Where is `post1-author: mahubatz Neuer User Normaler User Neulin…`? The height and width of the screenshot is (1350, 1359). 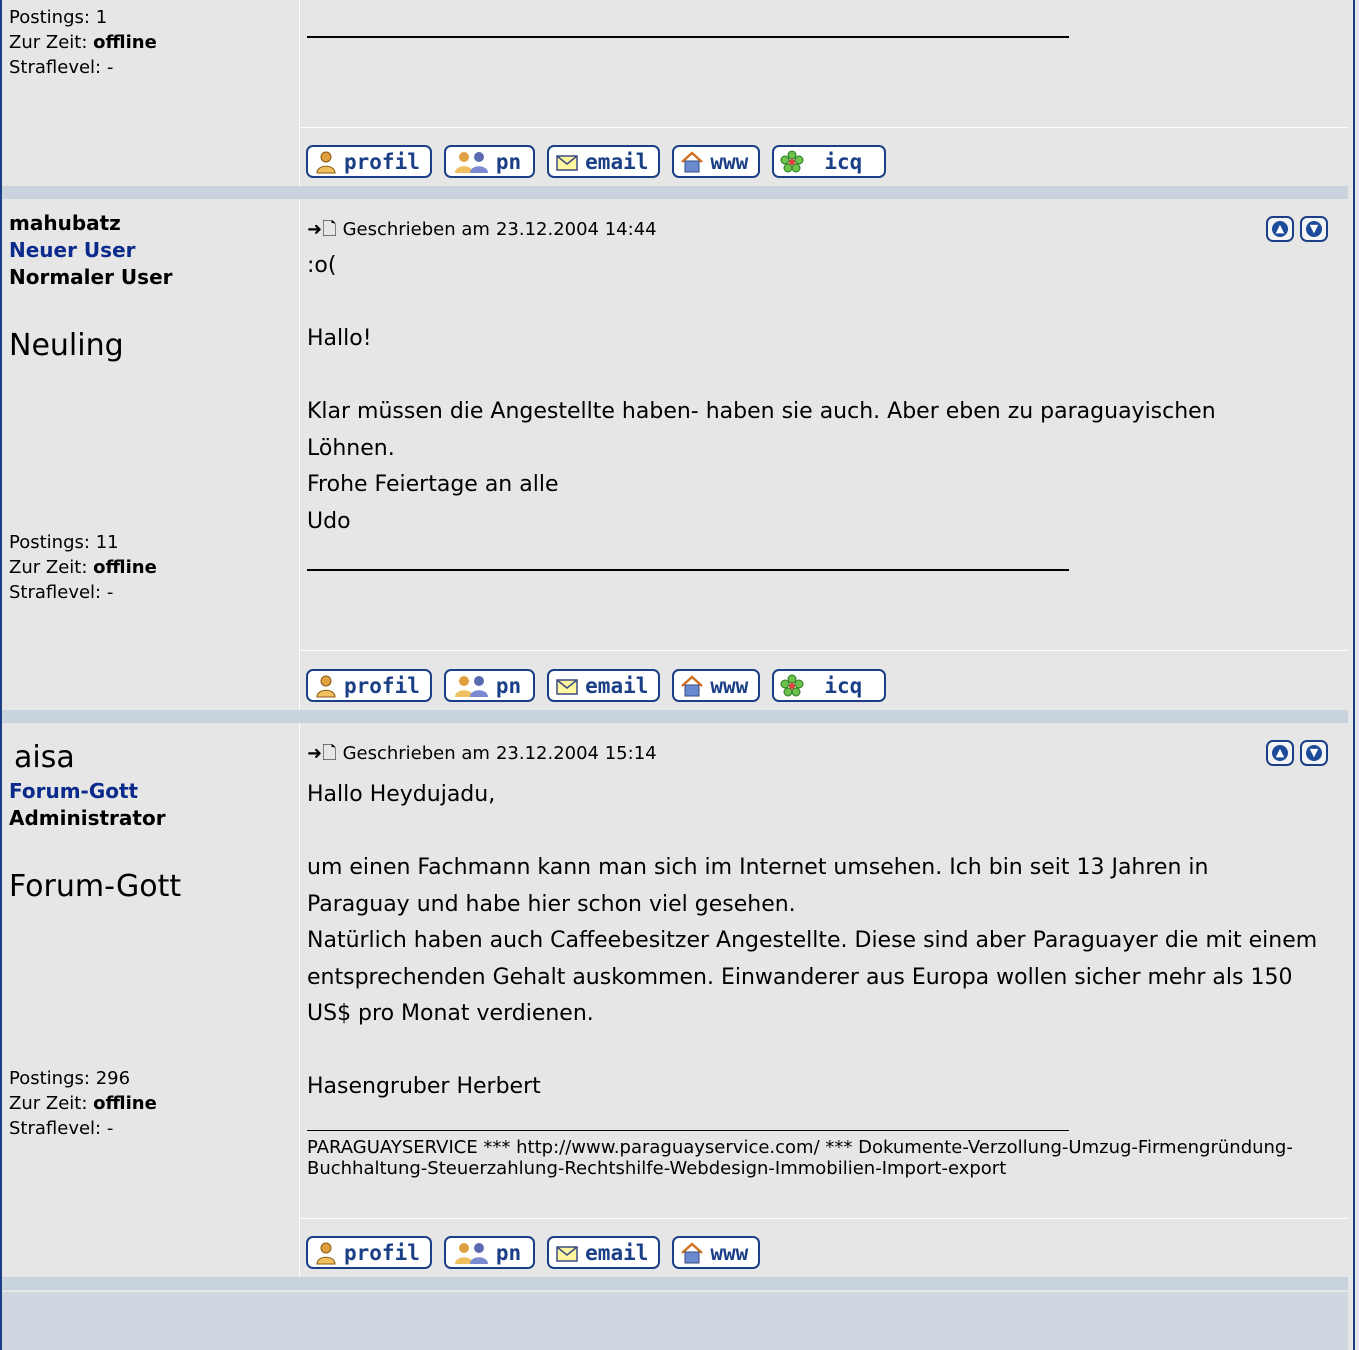
post1-author: mahubatz Neuer User Normaler User Neulin… is located at coordinates (91, 287).